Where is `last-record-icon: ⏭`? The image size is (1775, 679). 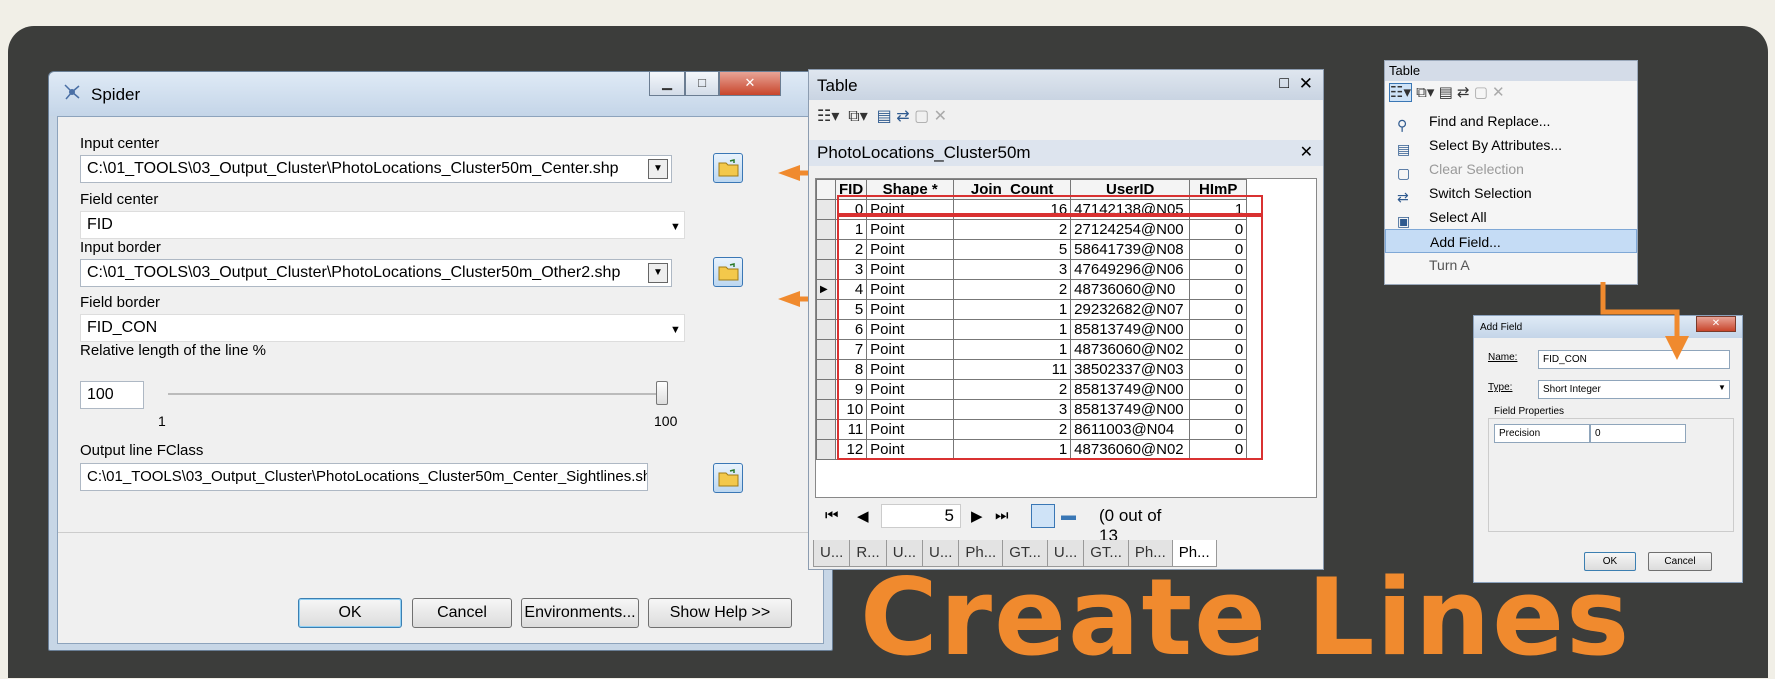
last-record-icon: ⏭ is located at coordinates (1002, 515).